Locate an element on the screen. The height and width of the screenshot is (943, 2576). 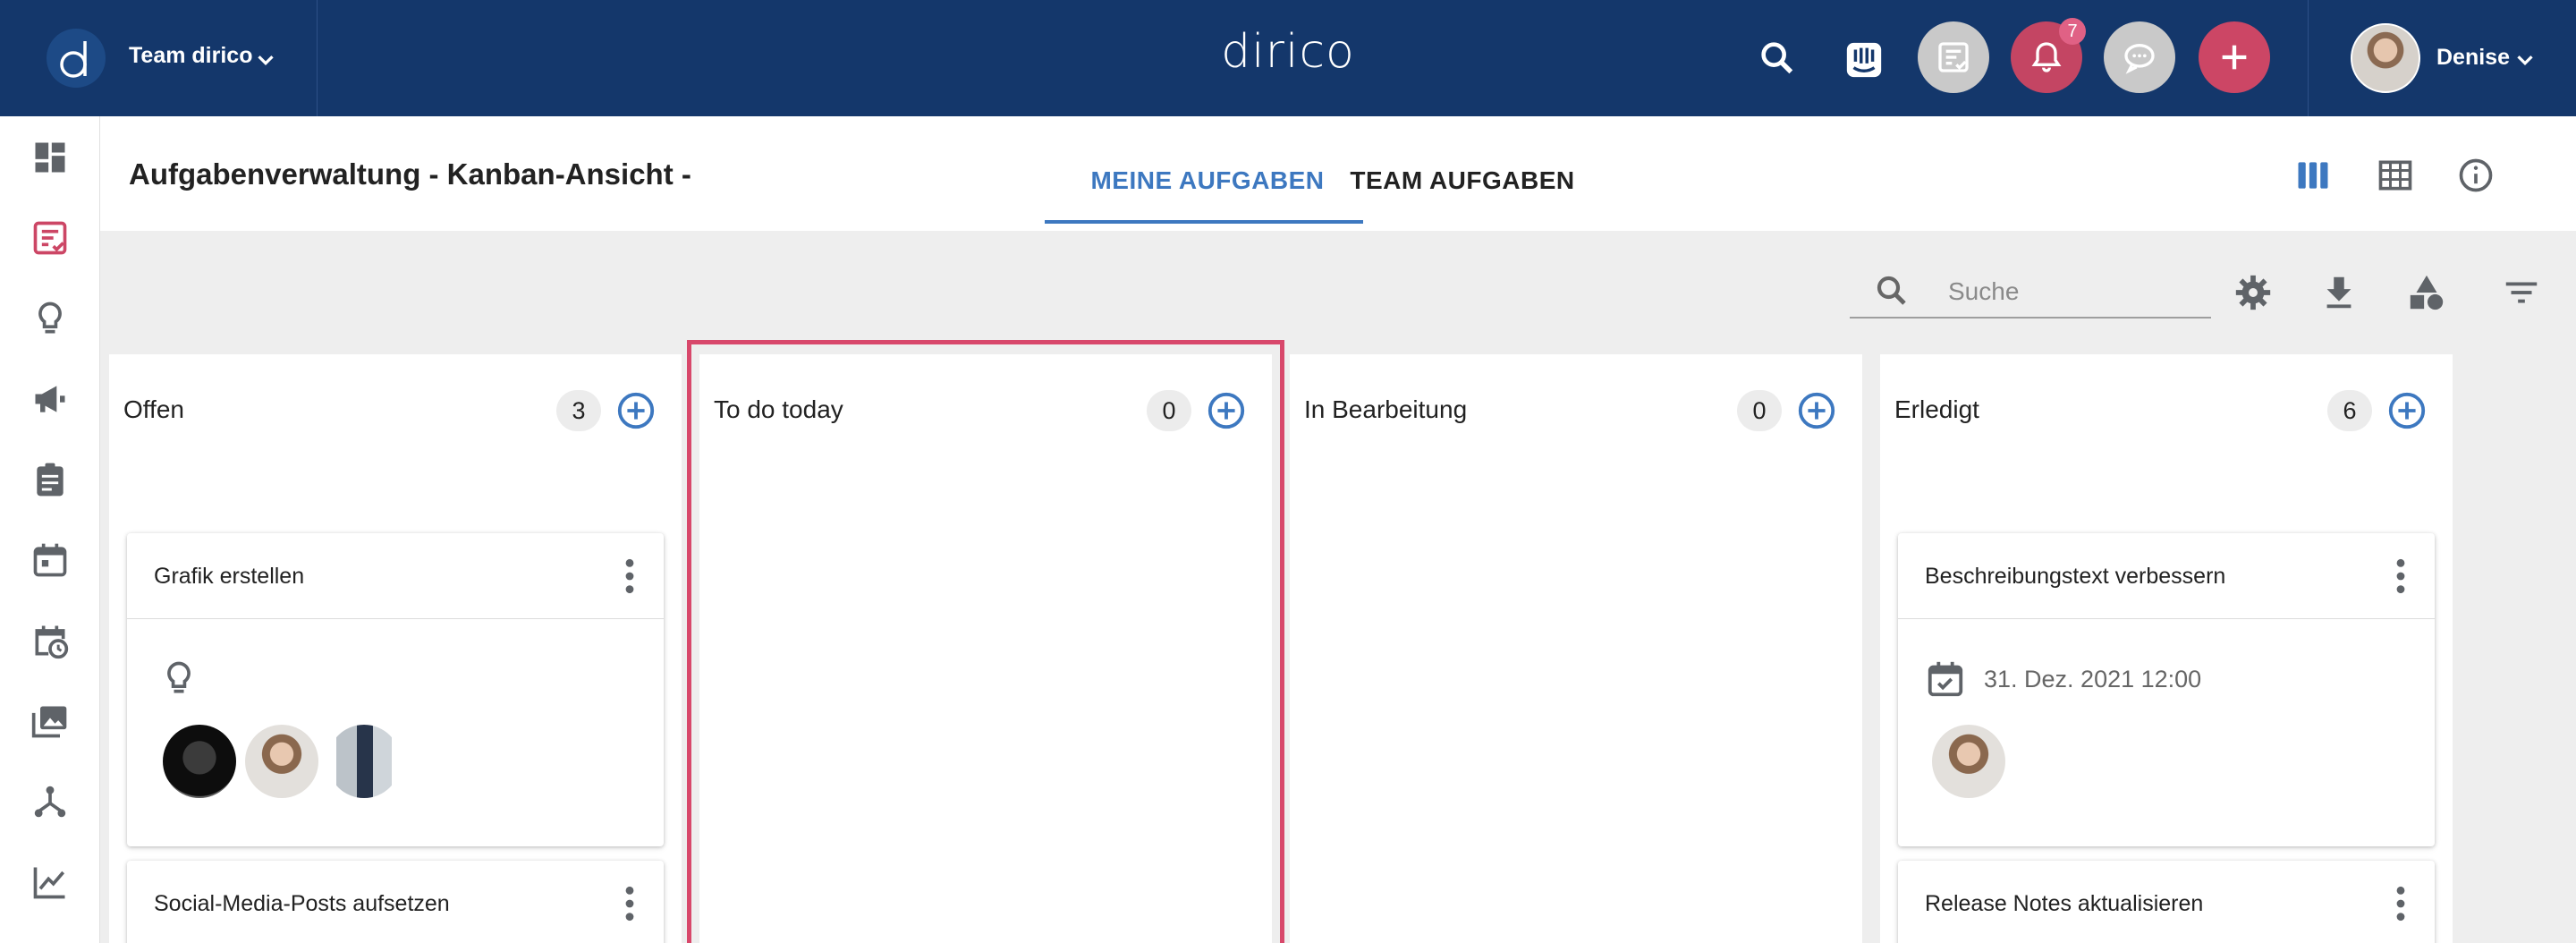
column-count-badge: 6 is located at coordinates (2349, 411).